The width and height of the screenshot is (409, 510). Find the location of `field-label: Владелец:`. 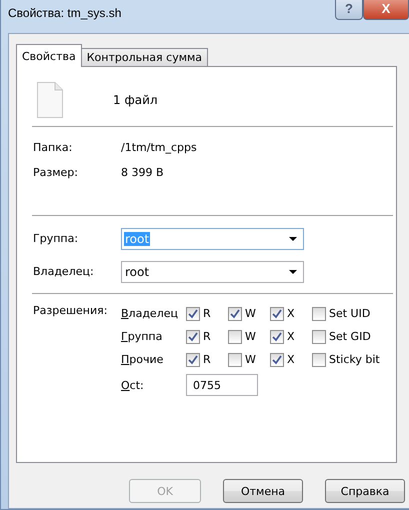

field-label: Владелец: is located at coordinates (64, 271).